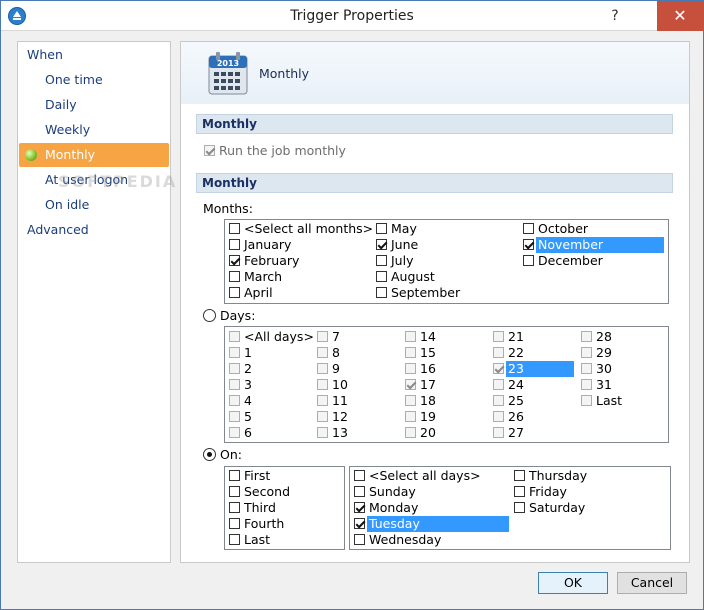 The width and height of the screenshot is (704, 610). Describe the element at coordinates (61, 104) in the screenshot. I see `sidebar-item-label: Daily` at that location.